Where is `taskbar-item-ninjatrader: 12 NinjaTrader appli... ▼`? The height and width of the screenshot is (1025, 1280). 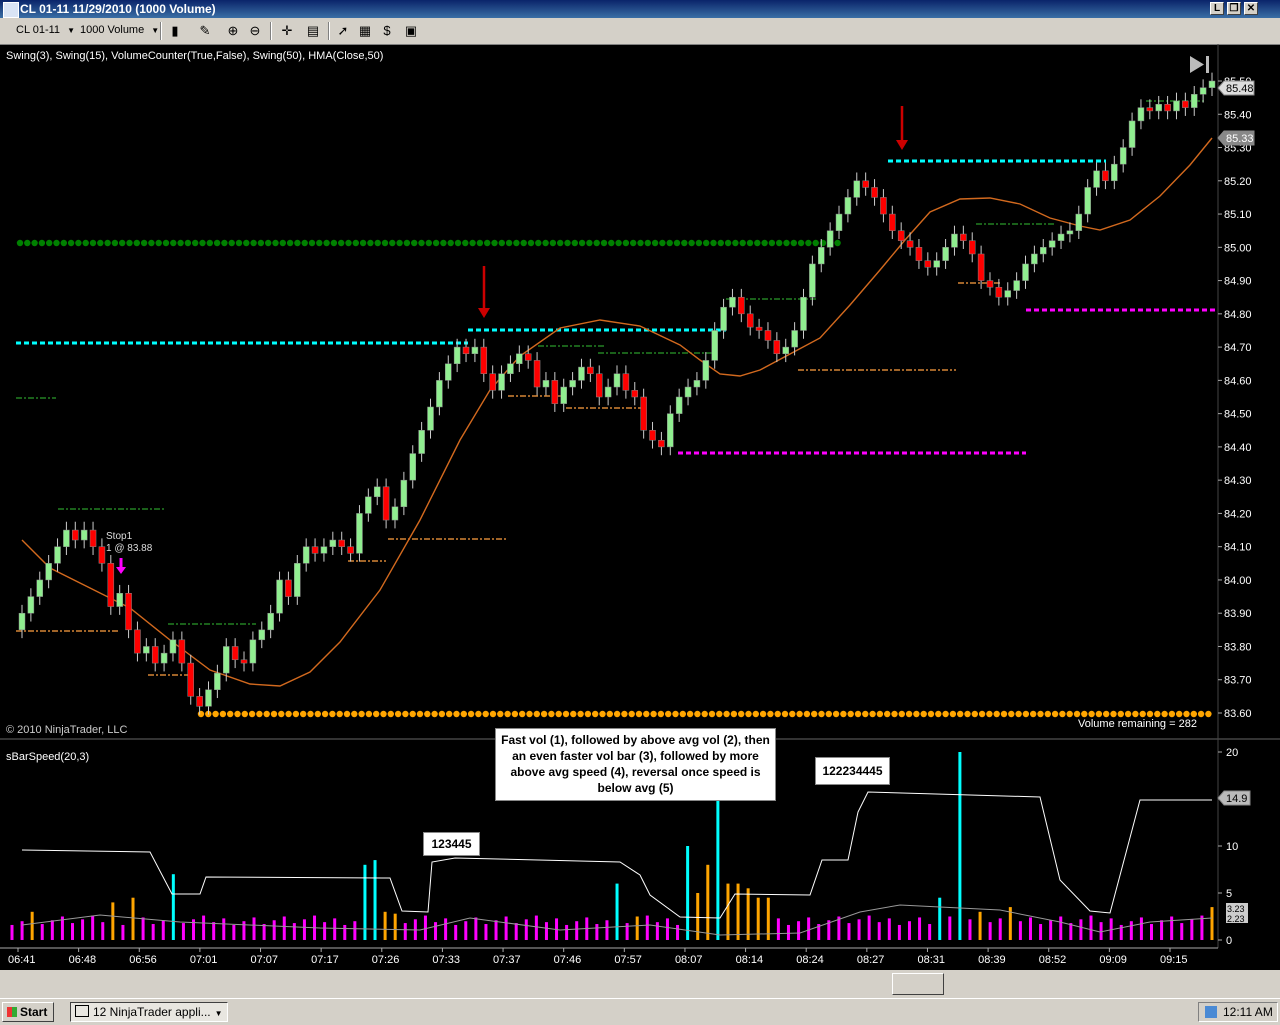 taskbar-item-ninjatrader: 12 NinjaTrader appli... ▼ is located at coordinates (149, 1012).